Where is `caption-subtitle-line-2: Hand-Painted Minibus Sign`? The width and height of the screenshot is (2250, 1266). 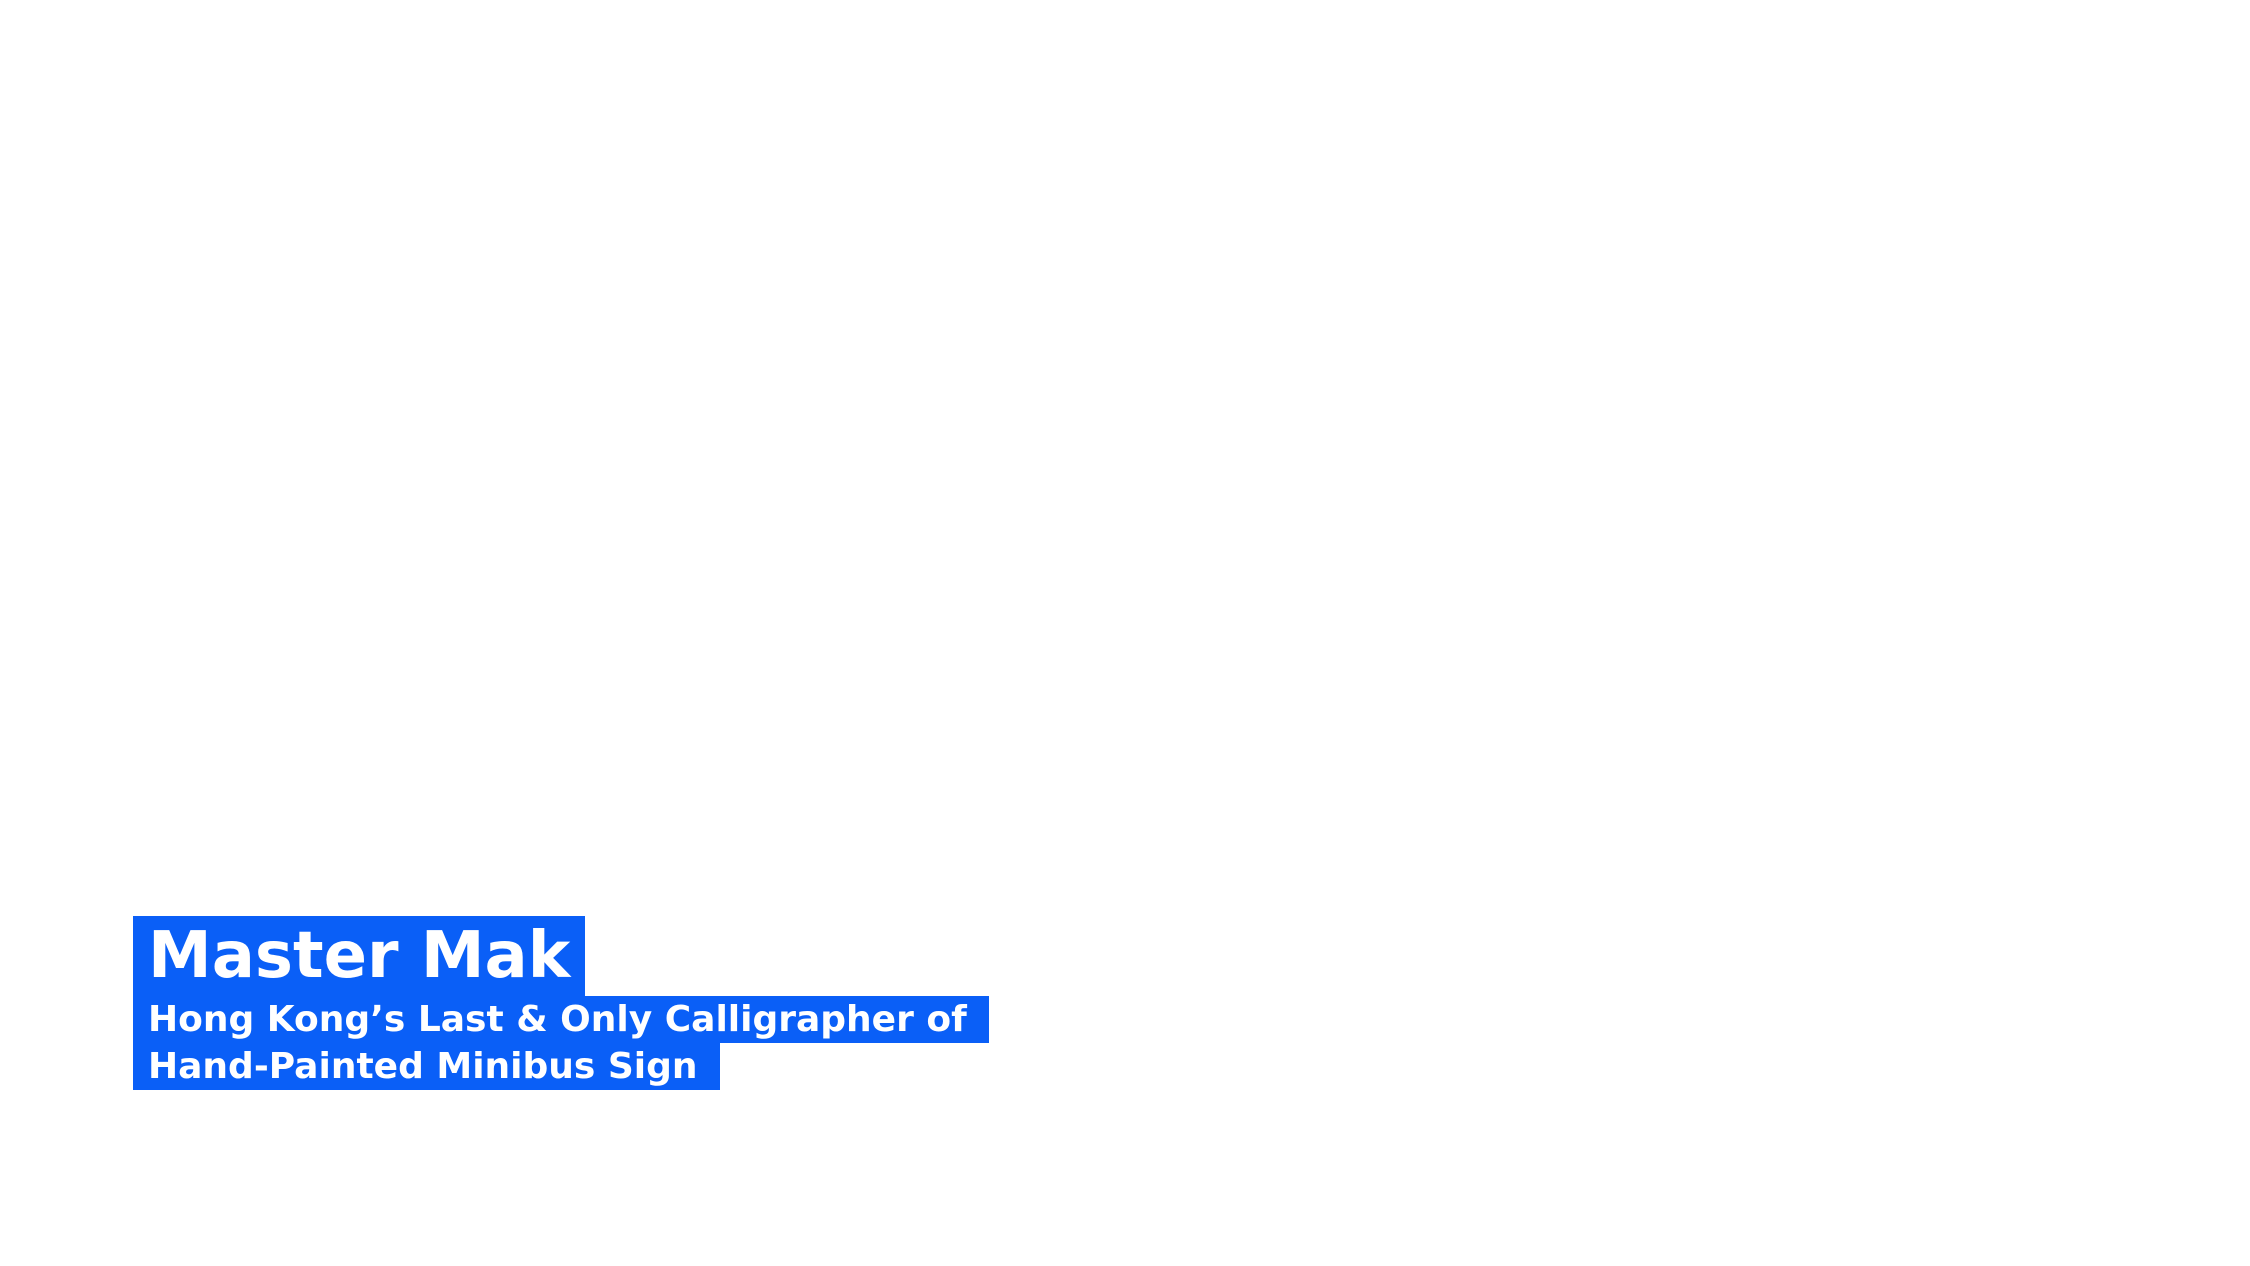
caption-subtitle-line-2: Hand-Painted Minibus Sign is located at coordinates (426, 1066).